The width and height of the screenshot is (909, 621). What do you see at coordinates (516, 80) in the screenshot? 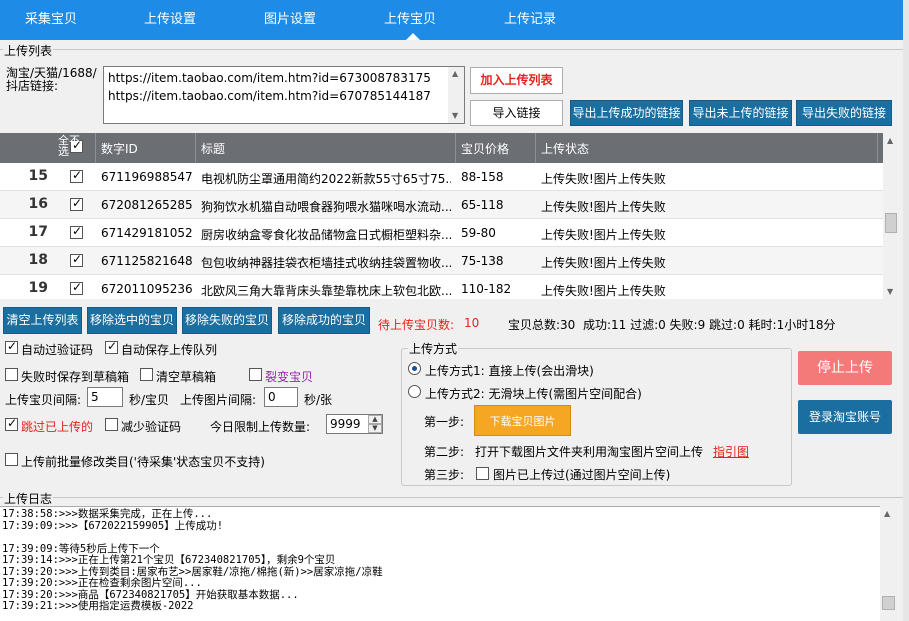
I see `add-to-upload-list-button: 加入上传列表` at bounding box center [516, 80].